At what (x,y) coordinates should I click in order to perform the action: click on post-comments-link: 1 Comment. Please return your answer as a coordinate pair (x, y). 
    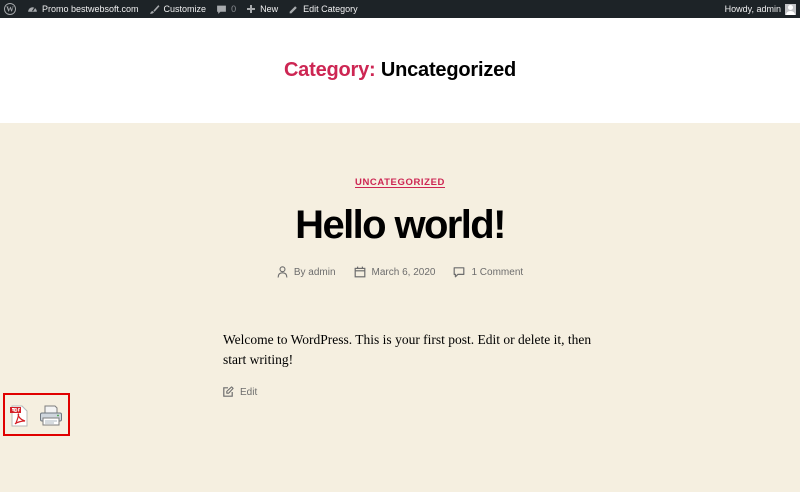
    Looking at the image, I should click on (497, 272).